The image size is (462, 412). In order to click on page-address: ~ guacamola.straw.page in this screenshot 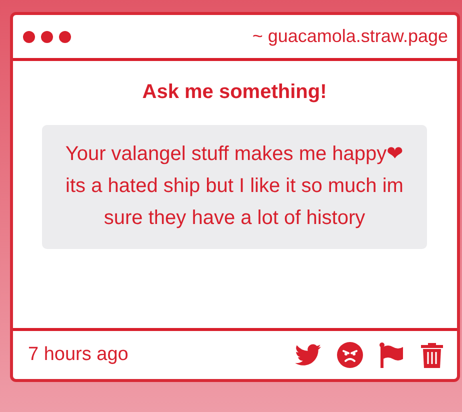, I will do `click(350, 36)`.